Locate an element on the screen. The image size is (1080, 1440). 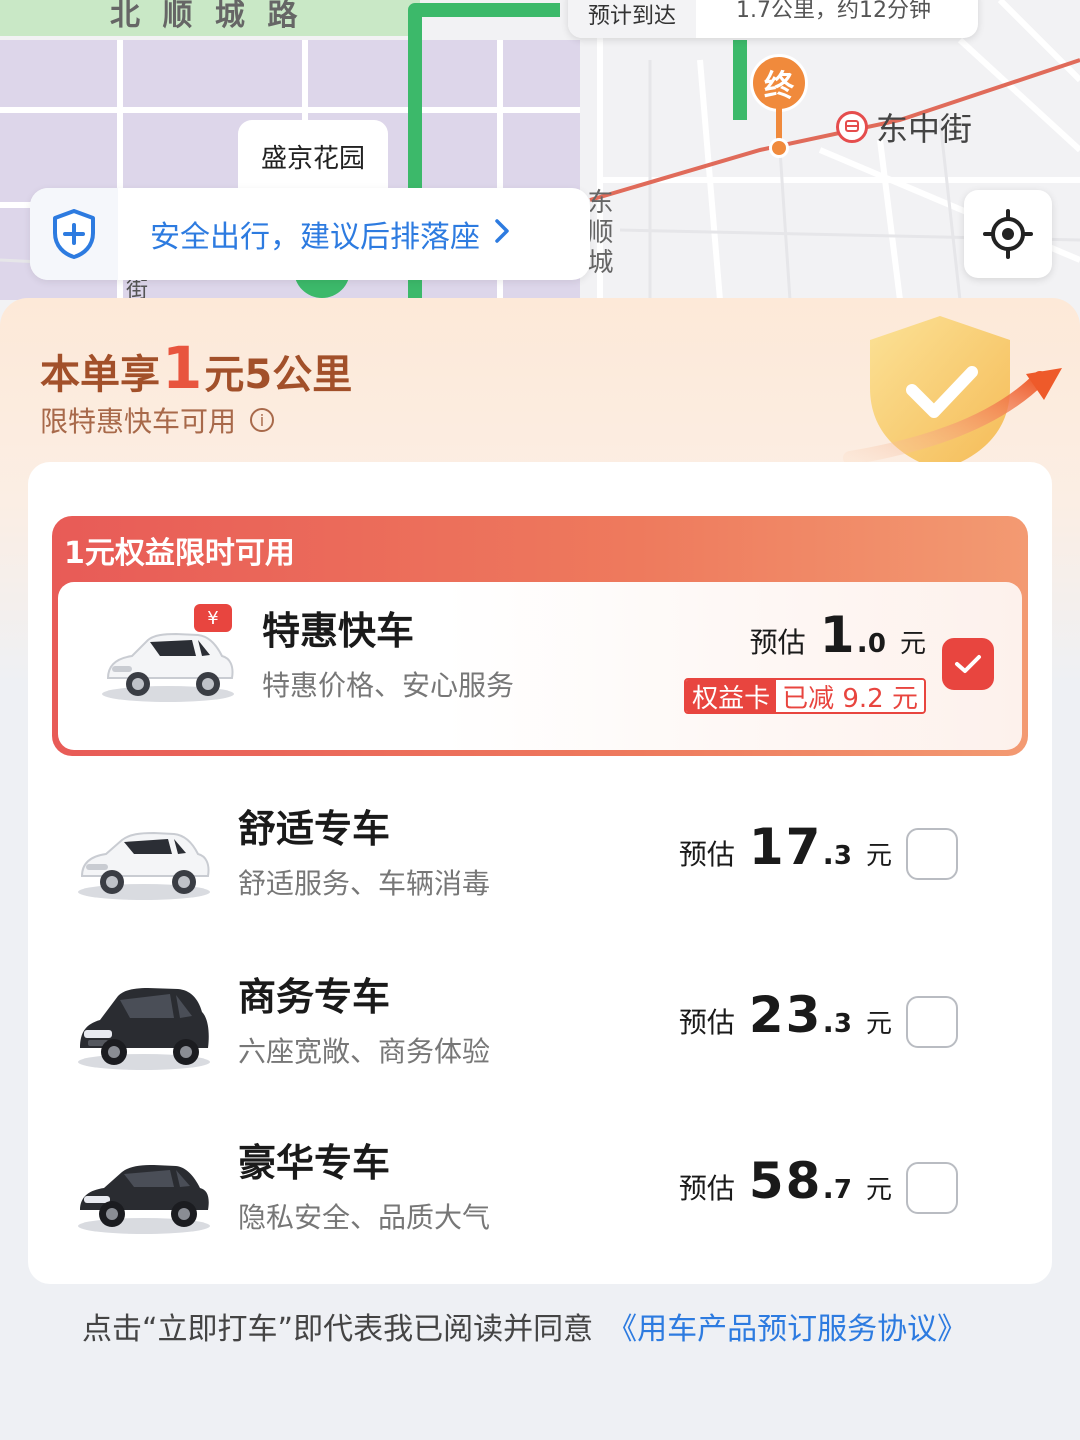
metro-station: 东中街 is located at coordinates (904, 127).